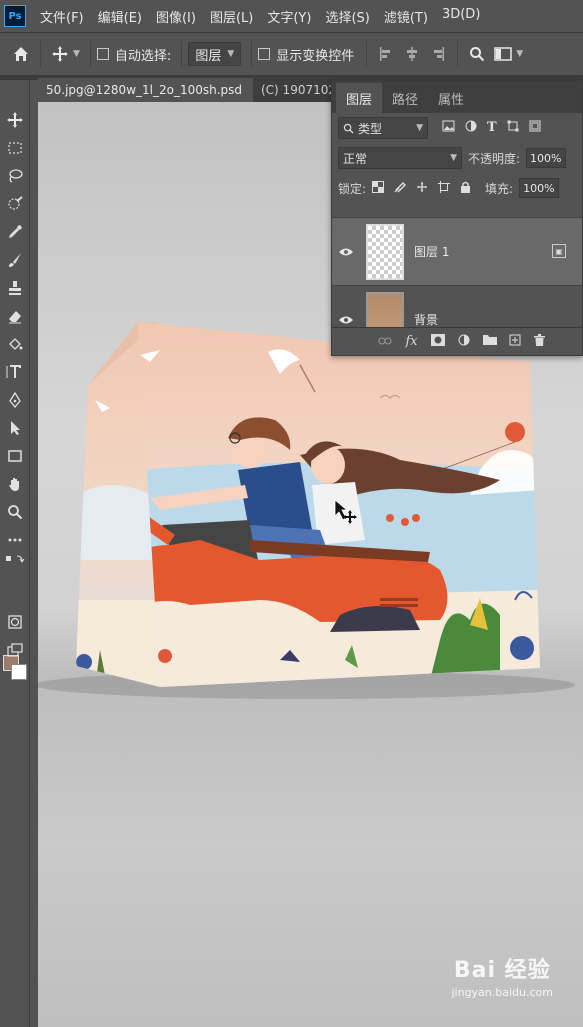 This screenshot has width=583, height=1027. I want to click on menu-layer: 图层(L), so click(231, 16).